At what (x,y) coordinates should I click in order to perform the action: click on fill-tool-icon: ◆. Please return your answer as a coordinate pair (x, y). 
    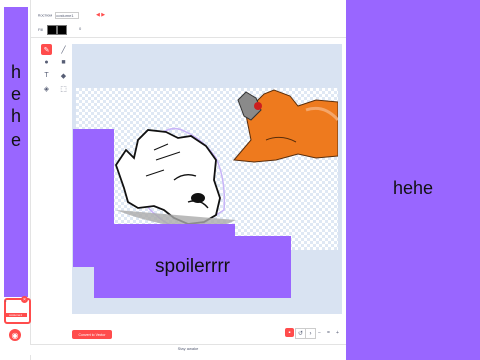
    Looking at the image, I should click on (63, 75).